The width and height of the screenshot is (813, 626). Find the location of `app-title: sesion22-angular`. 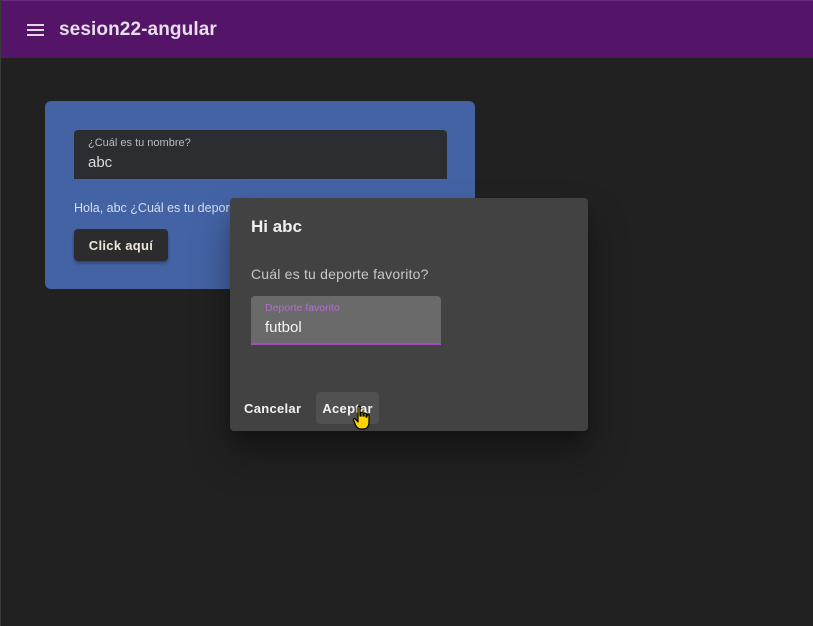

app-title: sesion22-angular is located at coordinates (138, 29).